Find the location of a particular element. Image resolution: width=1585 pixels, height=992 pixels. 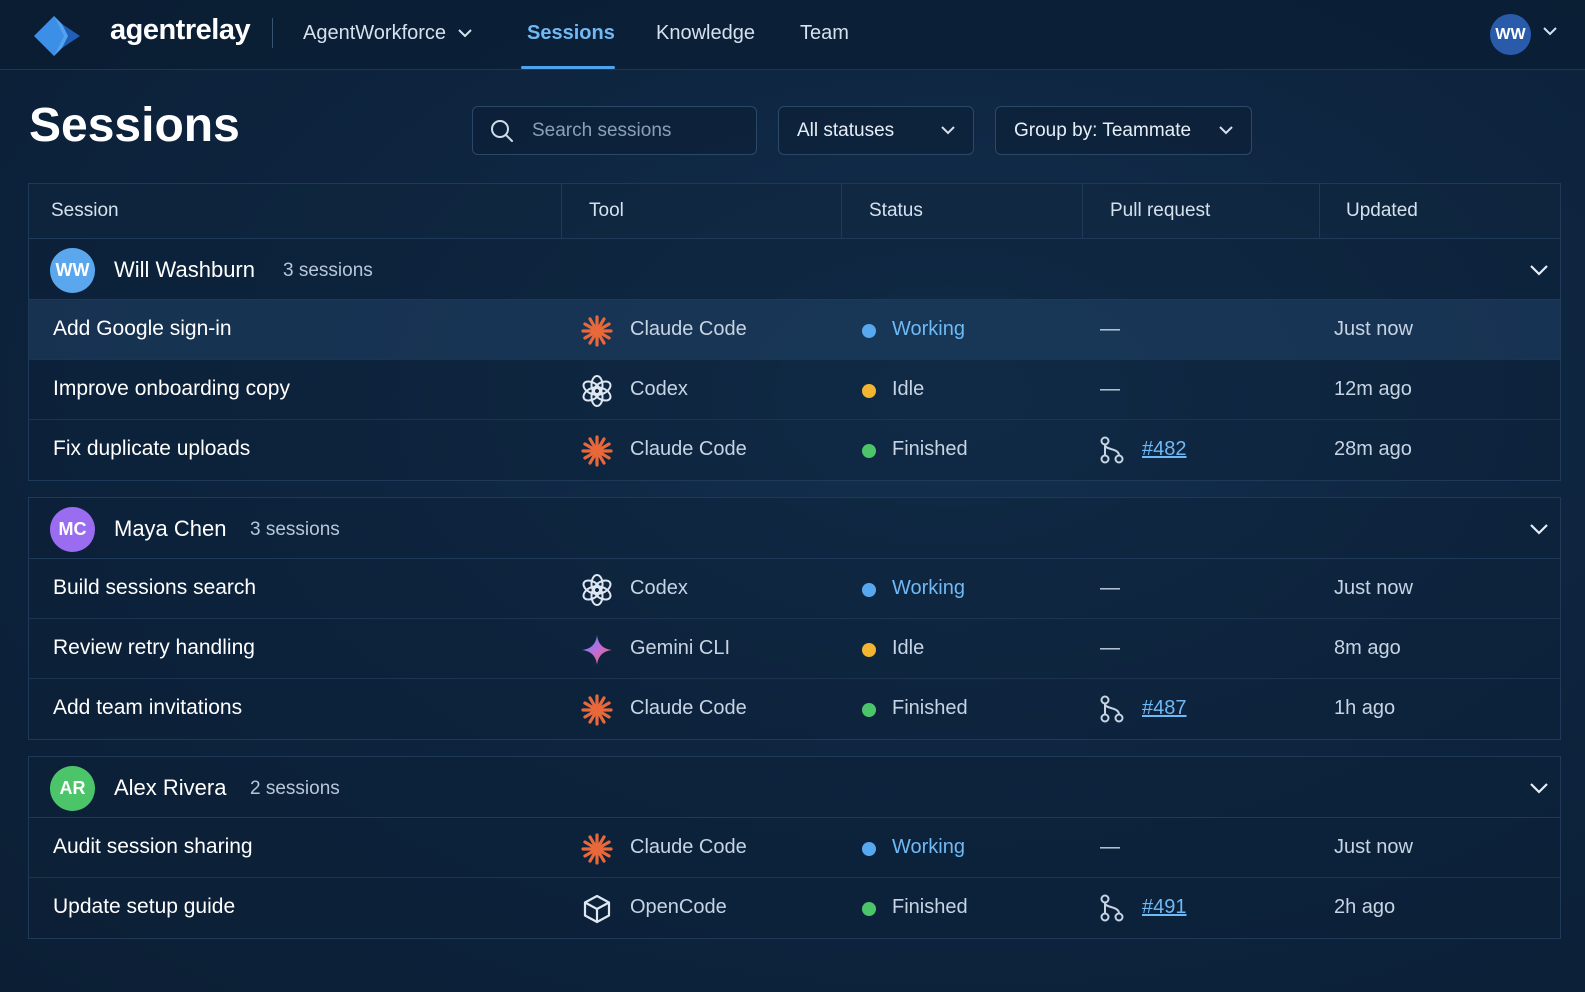

pull-request-link: #491 is located at coordinates (1164, 907).